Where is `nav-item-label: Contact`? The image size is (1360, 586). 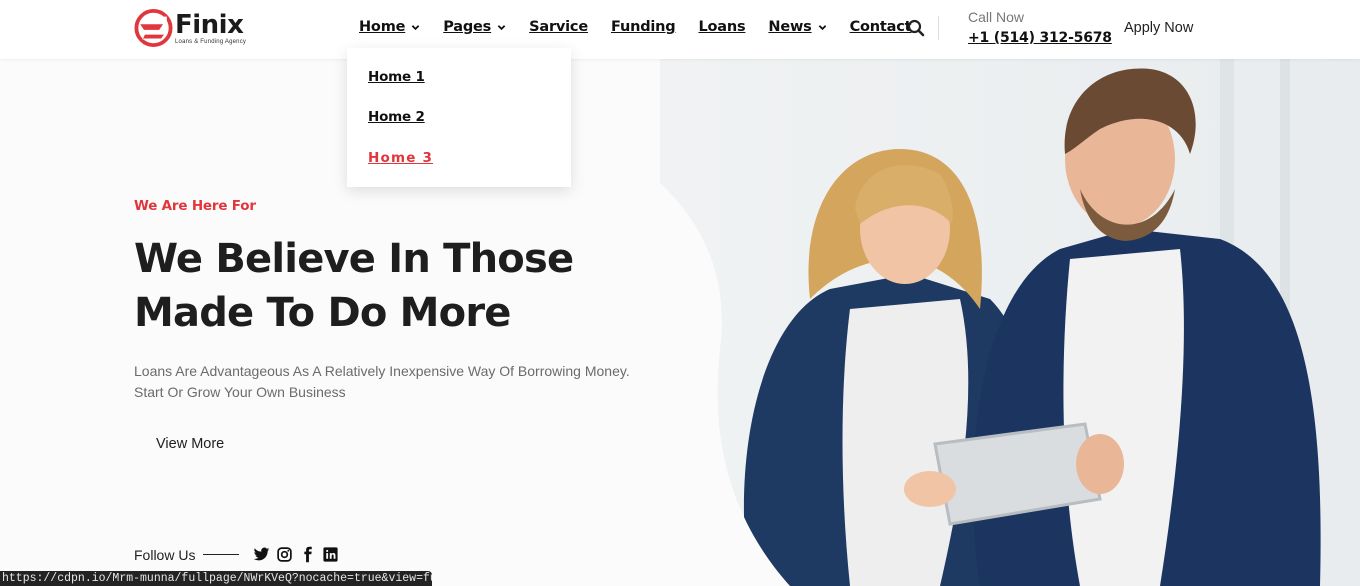 nav-item-label: Contact is located at coordinates (880, 27).